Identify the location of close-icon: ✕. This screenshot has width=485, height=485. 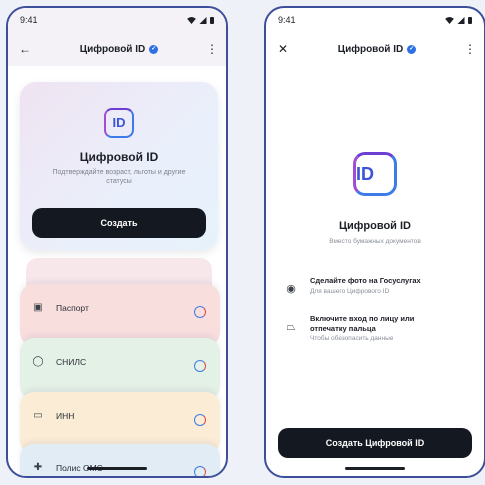
(283, 49).